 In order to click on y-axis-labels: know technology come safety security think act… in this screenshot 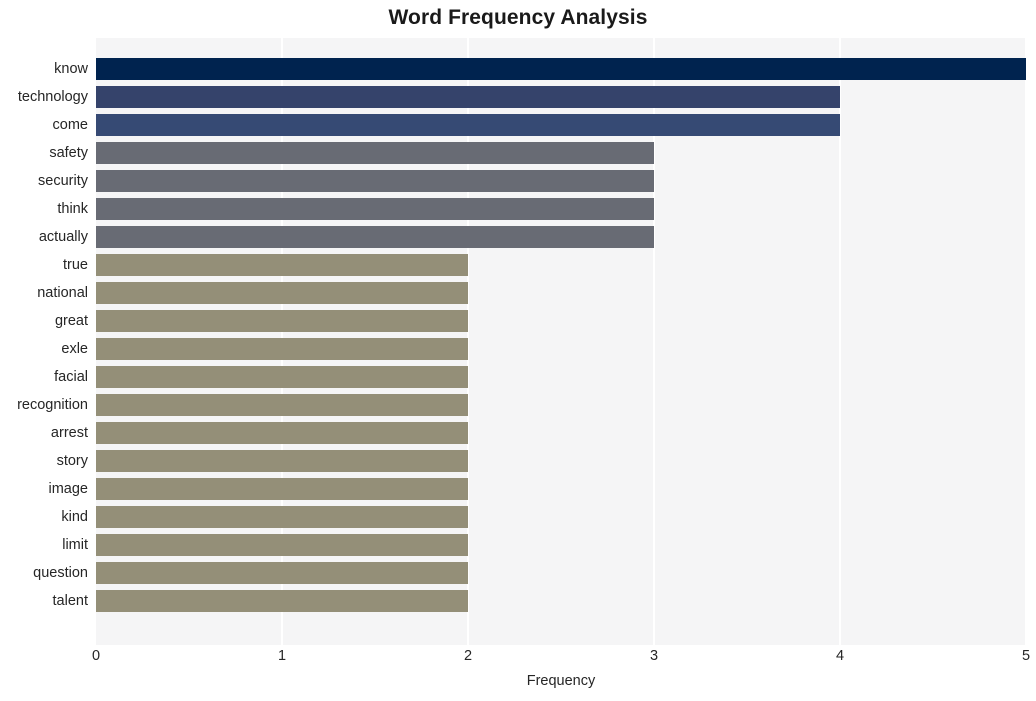, I will do `click(44, 341)`.